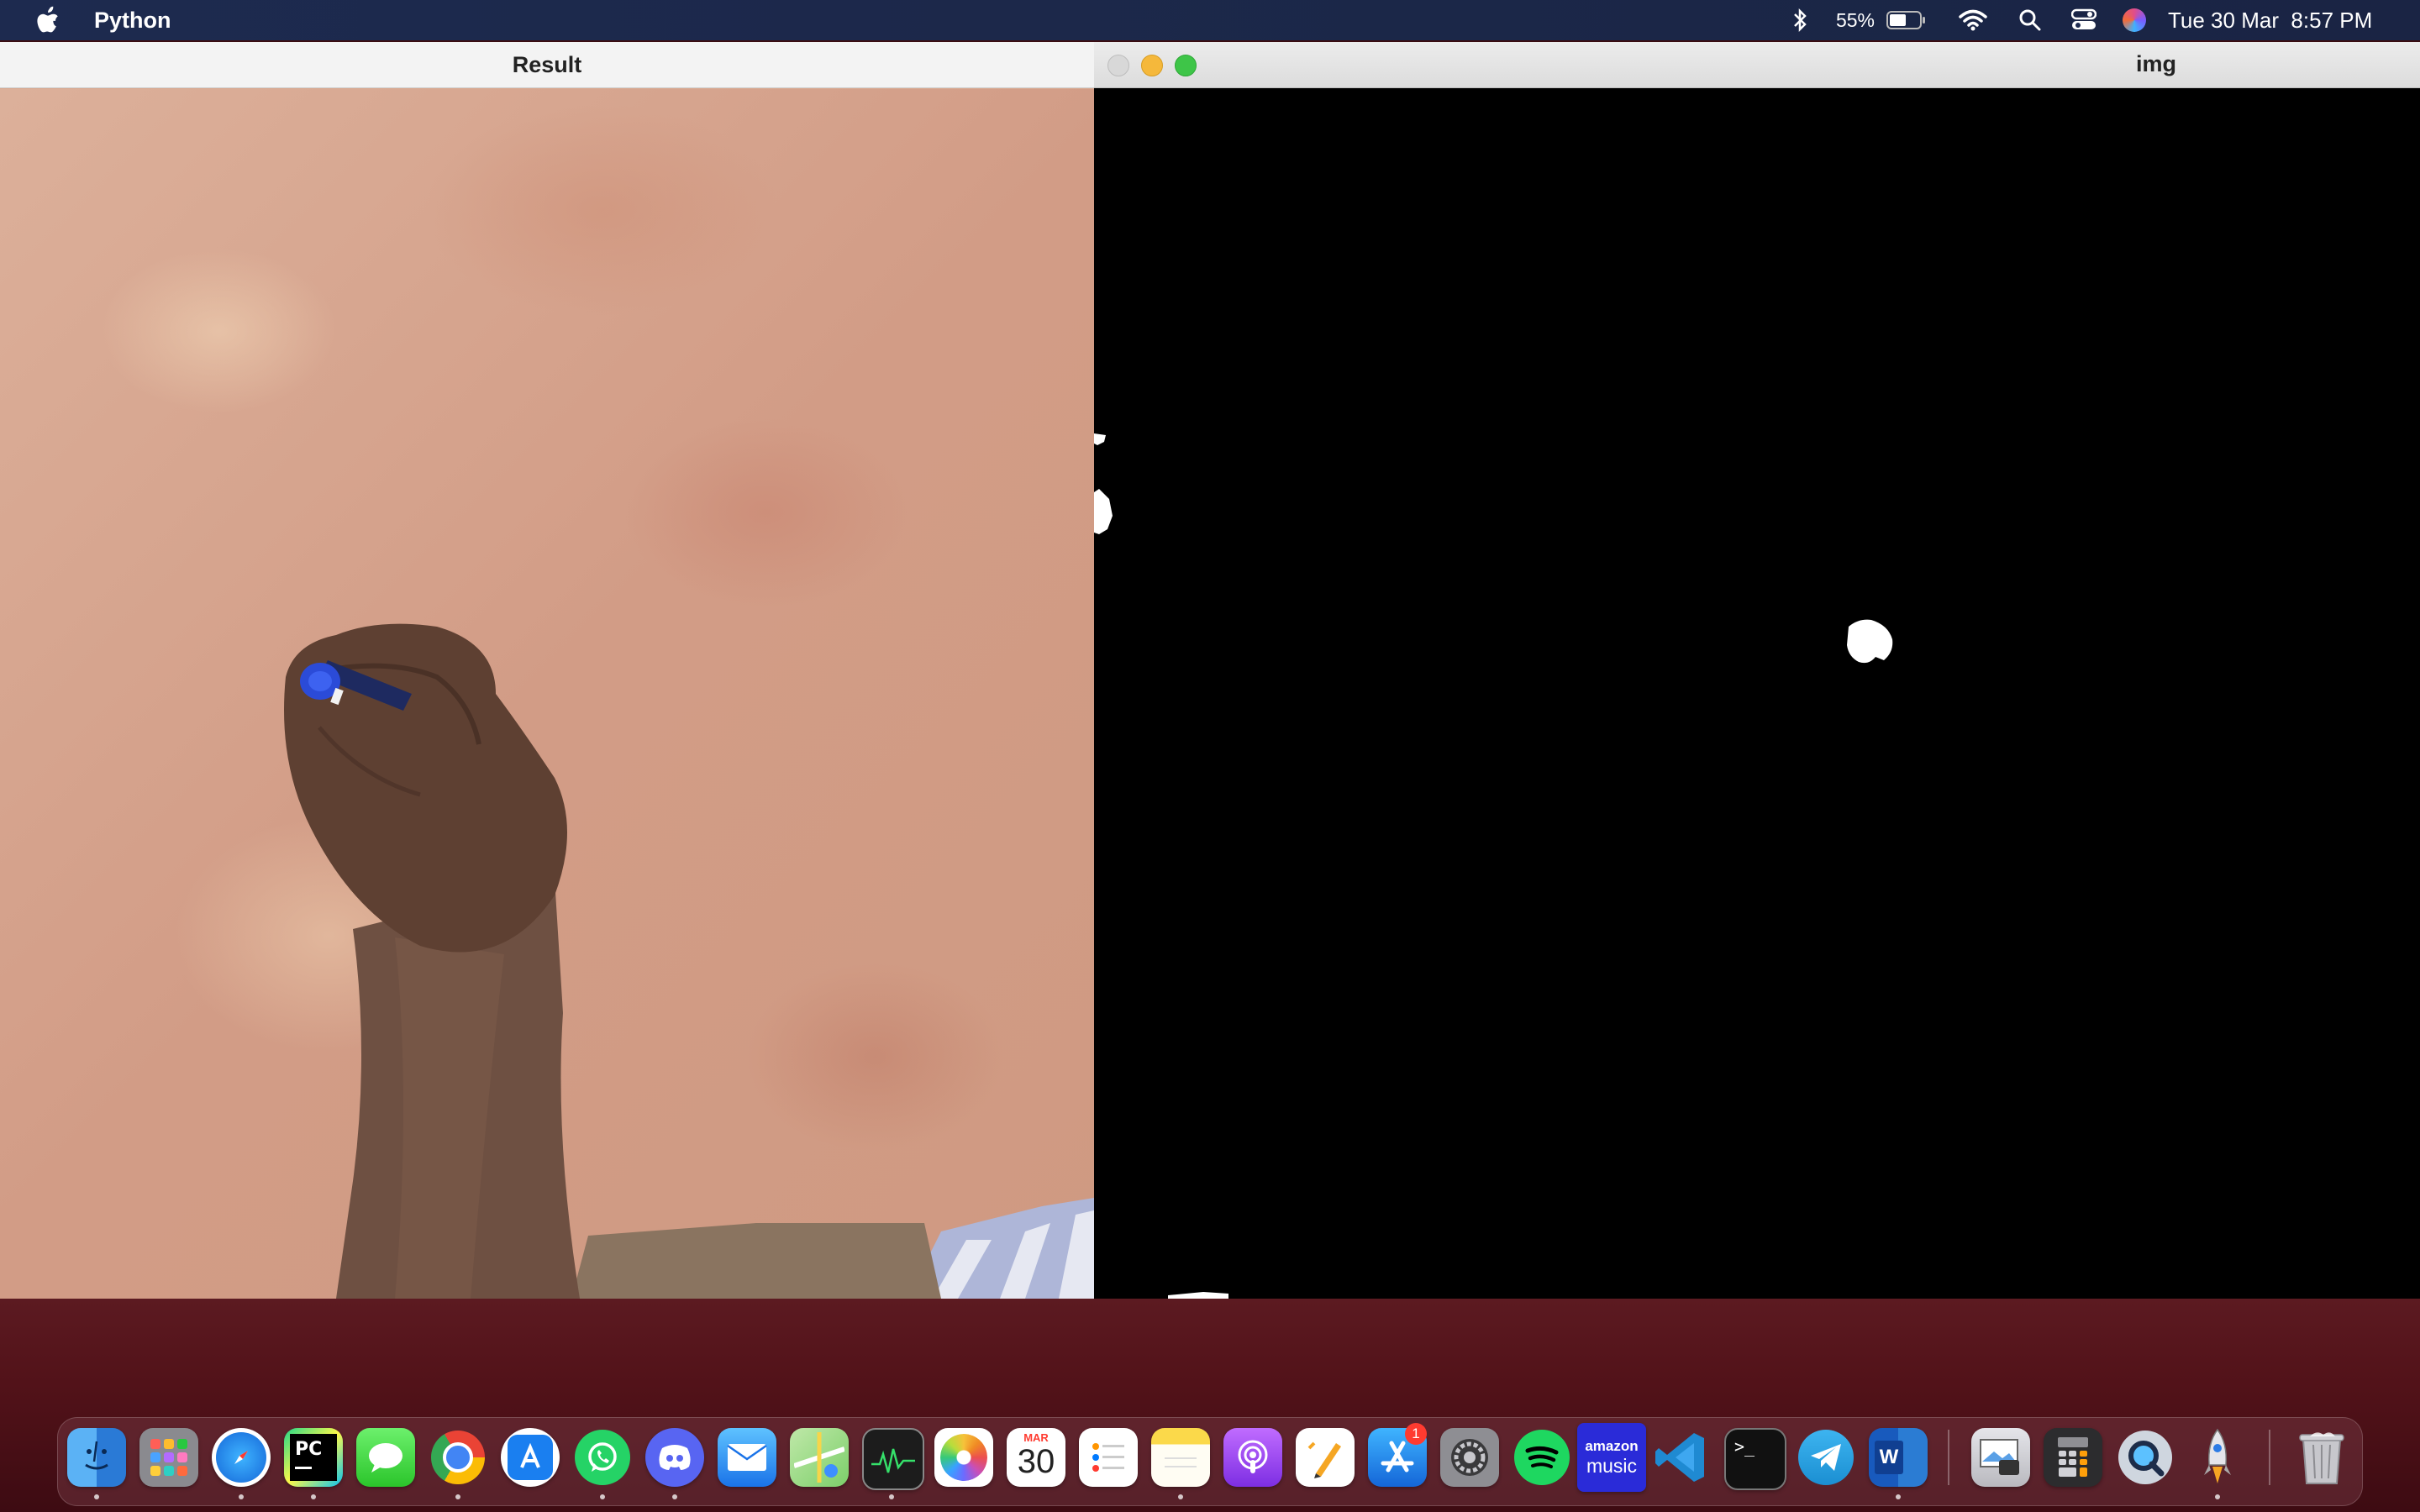 The height and width of the screenshot is (1512, 2420). I want to click on app-store-update-badge: 1, so click(1416, 1434).